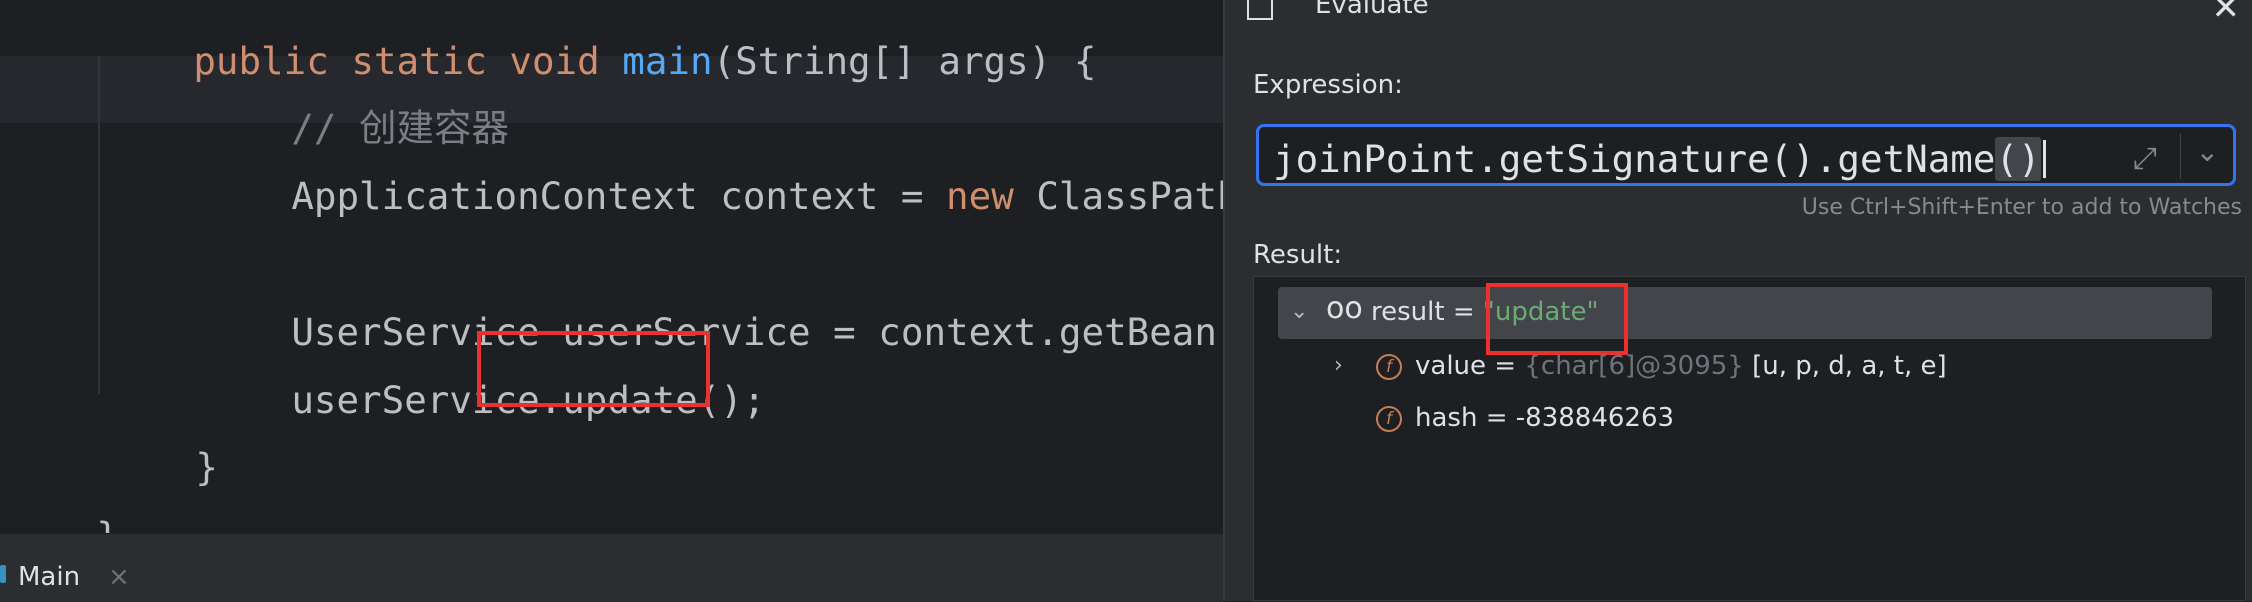  I want to click on editor-tab-main: Main, so click(49, 577).